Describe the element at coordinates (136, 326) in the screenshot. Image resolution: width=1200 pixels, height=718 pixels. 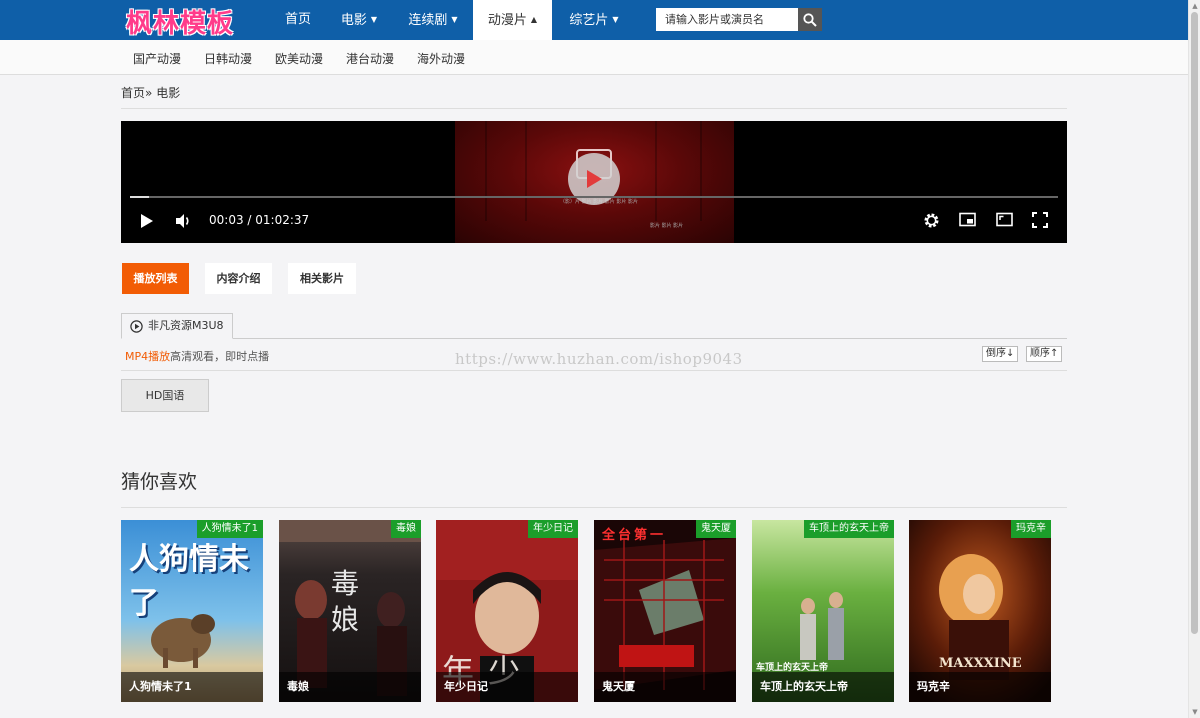
I see `play-circle-icon` at that location.